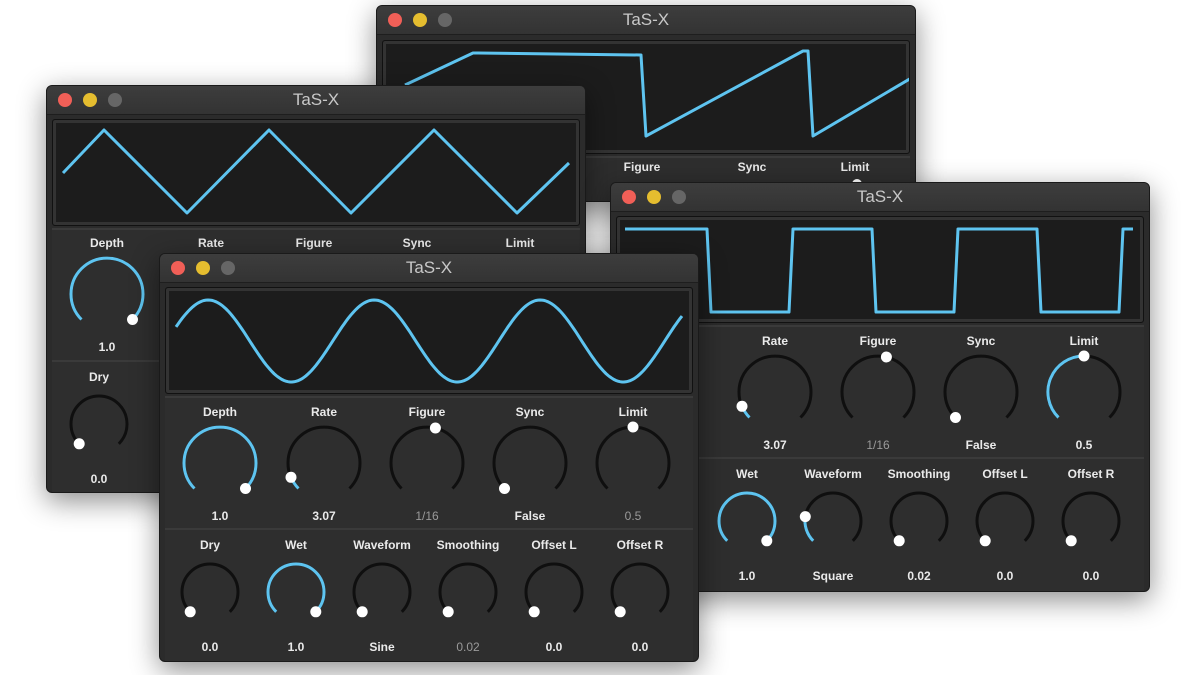 The image size is (1200, 675). Describe the element at coordinates (878, 445) in the screenshot. I see `knob-value: 1/16` at that location.